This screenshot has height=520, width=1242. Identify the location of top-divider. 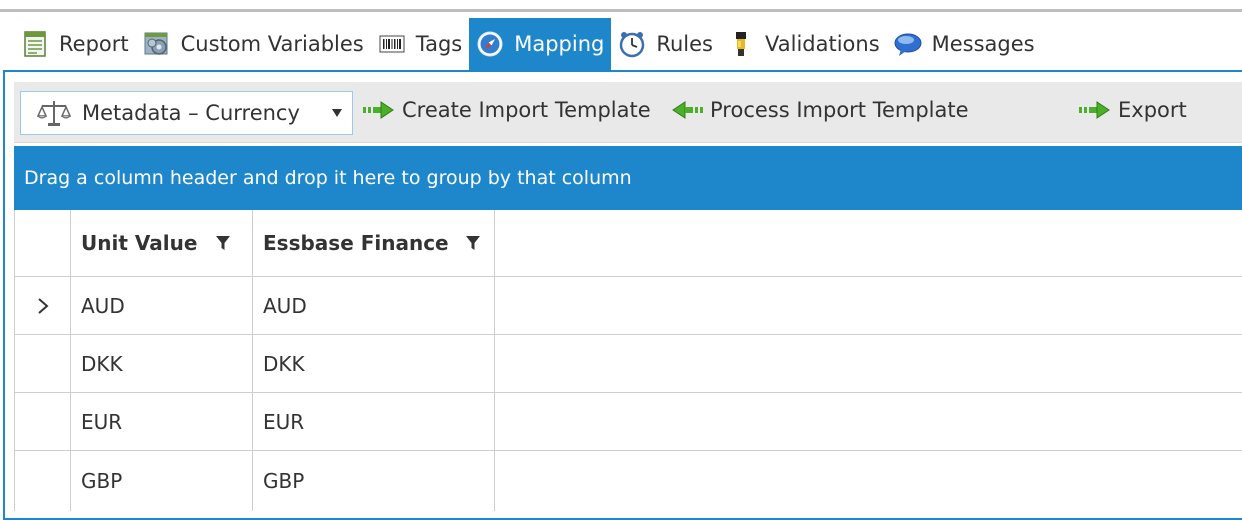
(621, 10).